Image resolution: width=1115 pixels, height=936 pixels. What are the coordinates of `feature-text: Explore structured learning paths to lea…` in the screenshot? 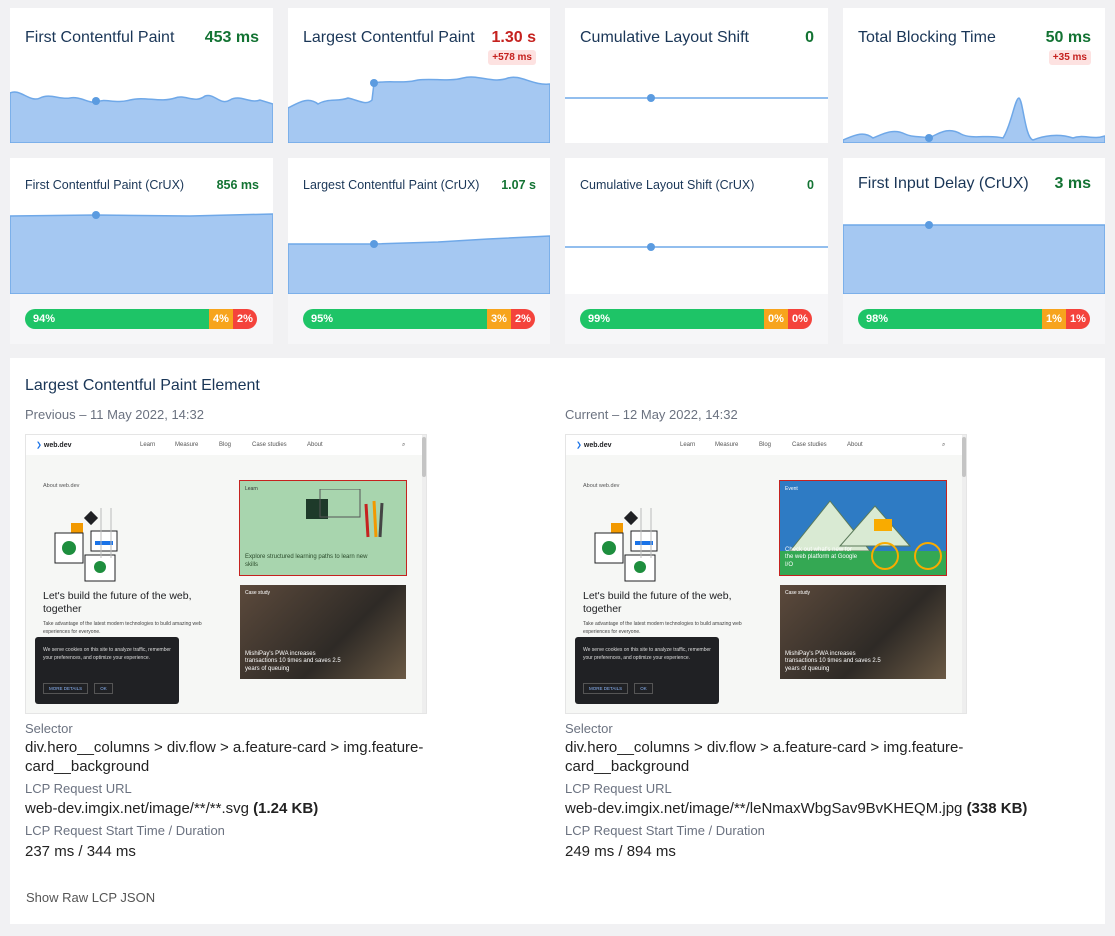 It's located at (306, 561).